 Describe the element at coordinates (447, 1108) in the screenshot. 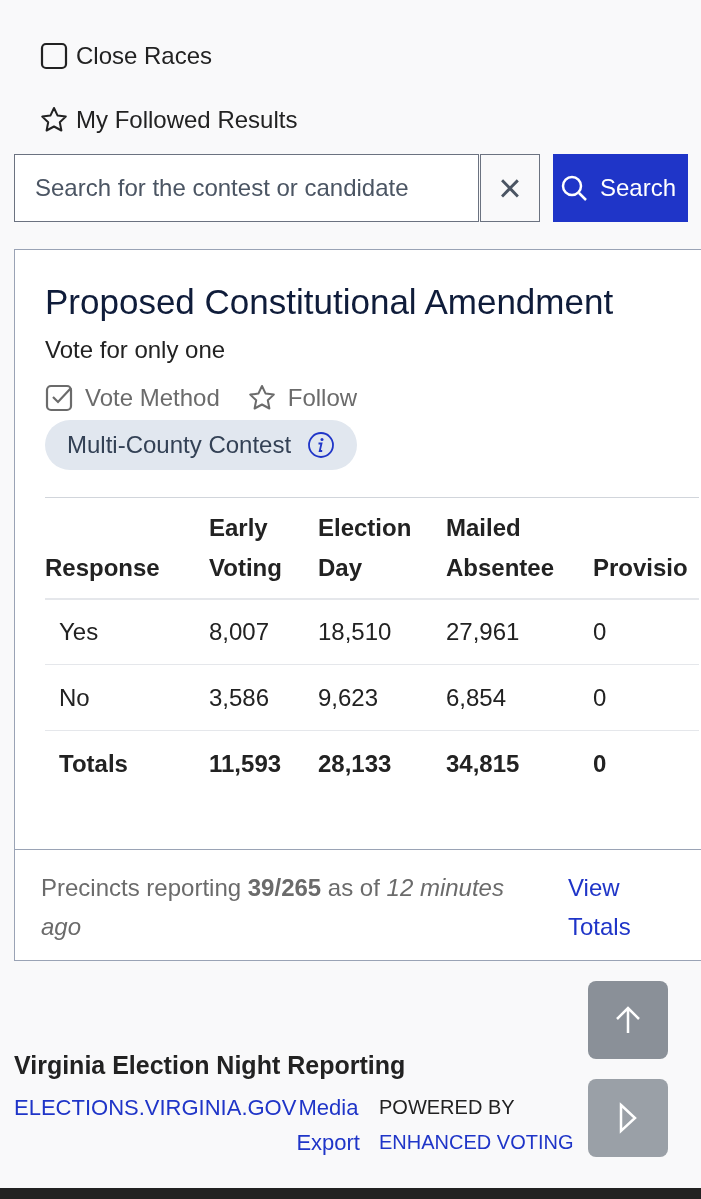

I see `powered-by-text: POWERED BY` at that location.